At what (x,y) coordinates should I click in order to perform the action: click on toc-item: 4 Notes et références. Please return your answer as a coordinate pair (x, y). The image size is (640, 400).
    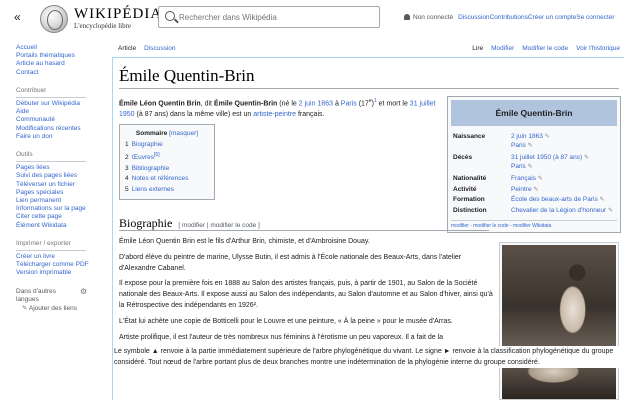
    Looking at the image, I should click on (167, 179).